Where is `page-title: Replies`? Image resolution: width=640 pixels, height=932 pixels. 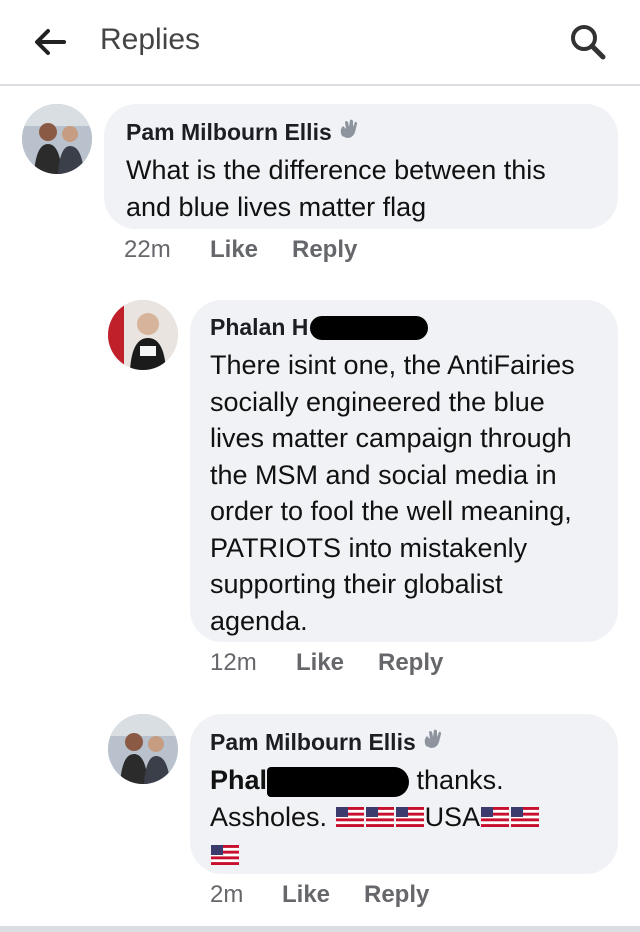
page-title: Replies is located at coordinates (150, 39).